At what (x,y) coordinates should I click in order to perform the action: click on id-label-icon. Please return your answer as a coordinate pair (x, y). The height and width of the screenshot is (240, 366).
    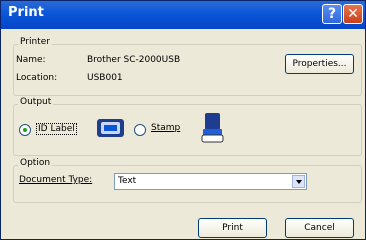
    Looking at the image, I should click on (110, 128).